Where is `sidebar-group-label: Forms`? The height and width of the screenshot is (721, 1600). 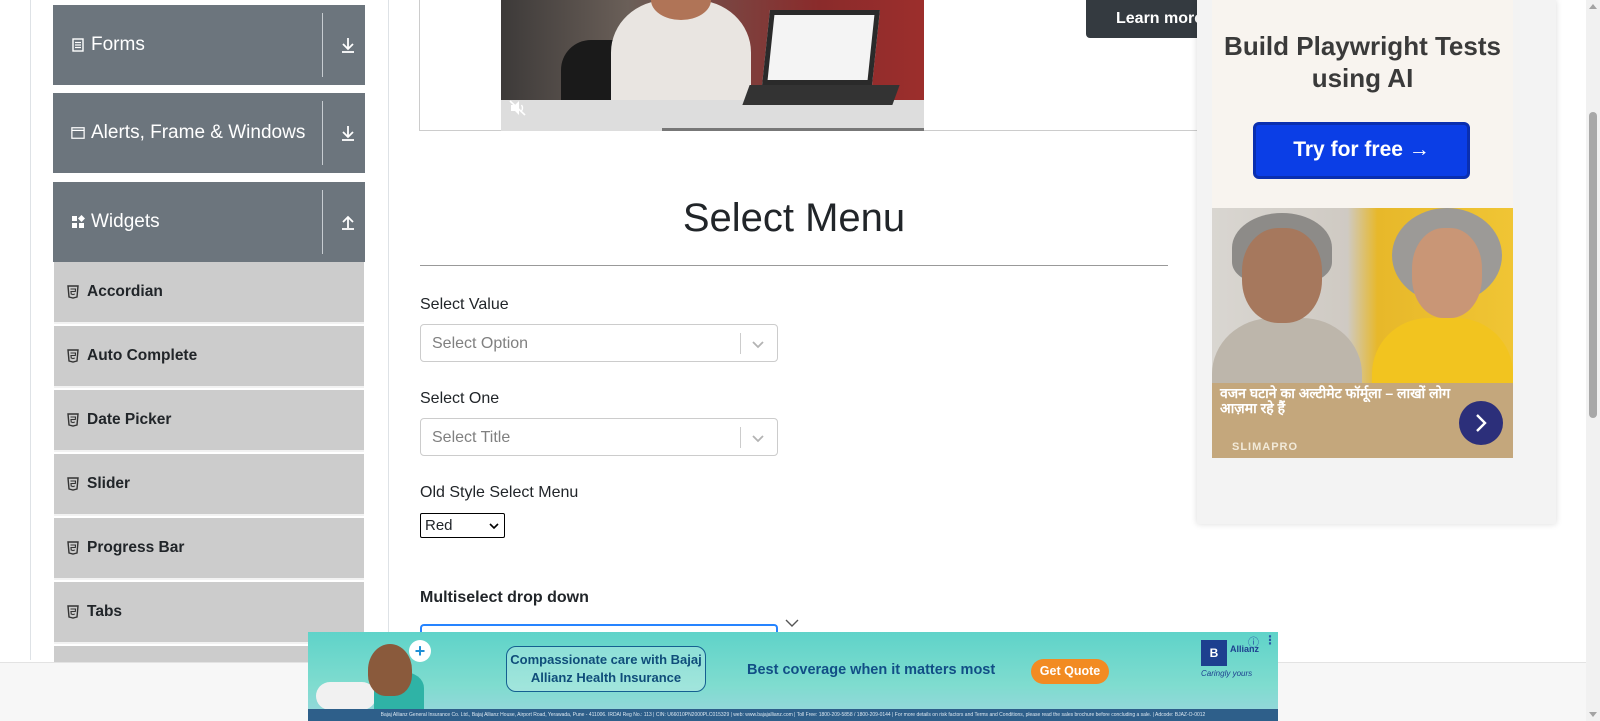 sidebar-group-label: Forms is located at coordinates (118, 44).